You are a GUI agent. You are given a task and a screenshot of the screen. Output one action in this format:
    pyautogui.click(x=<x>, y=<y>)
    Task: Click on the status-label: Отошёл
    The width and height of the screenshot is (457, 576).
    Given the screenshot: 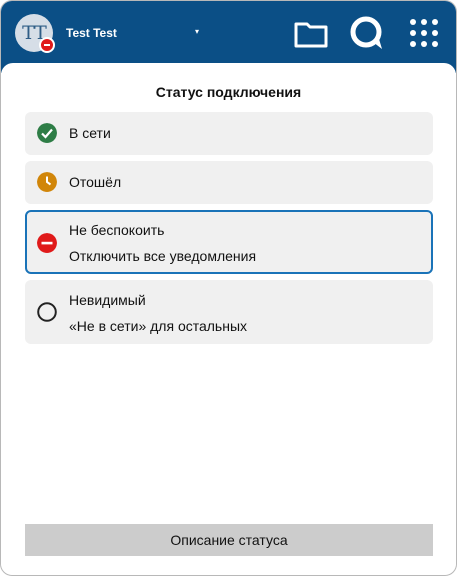 What is the action you would take?
    pyautogui.click(x=95, y=182)
    